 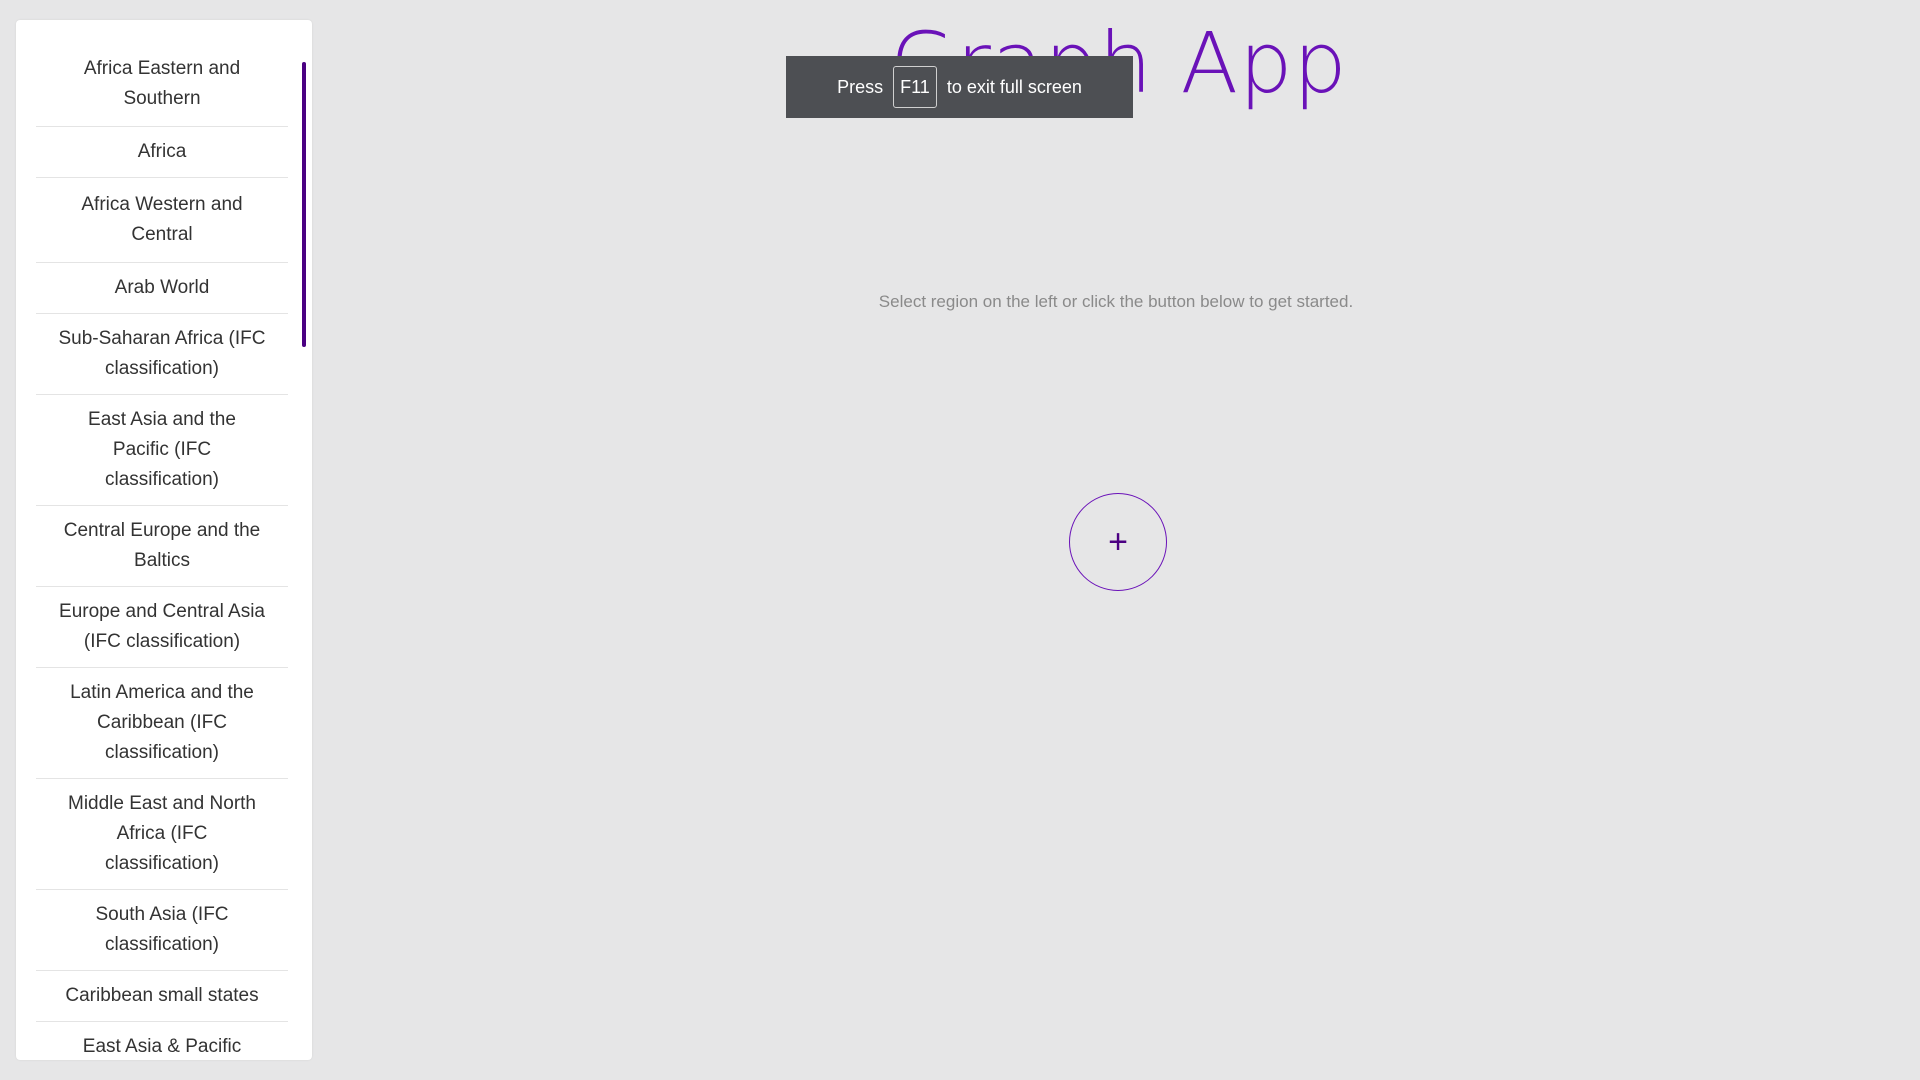 What do you see at coordinates (915, 87) in the screenshot?
I see `toast-key-label: F11` at bounding box center [915, 87].